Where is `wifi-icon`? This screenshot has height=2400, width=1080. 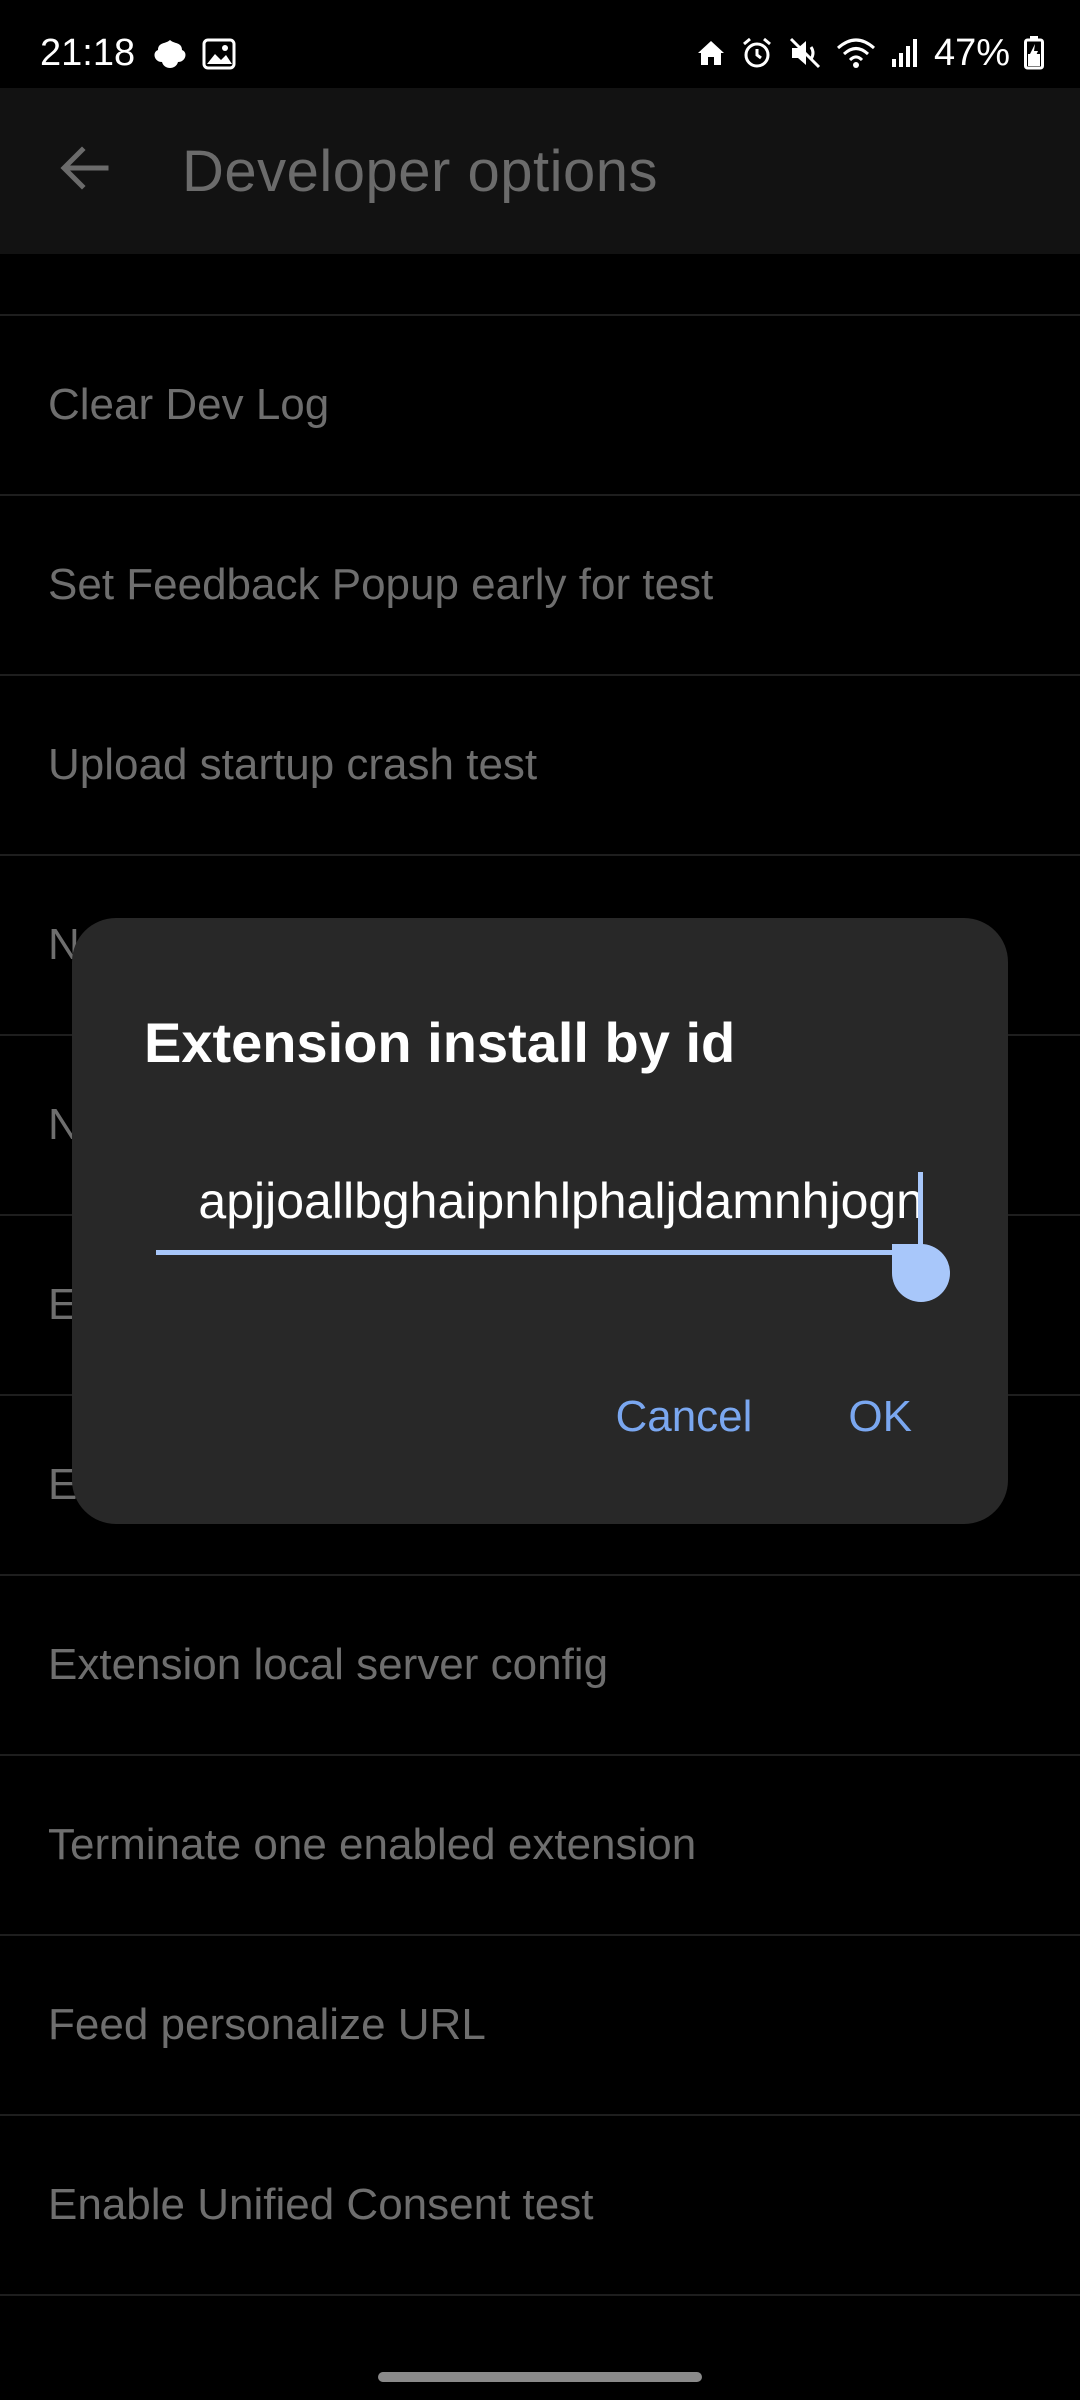
wifi-icon is located at coordinates (856, 53).